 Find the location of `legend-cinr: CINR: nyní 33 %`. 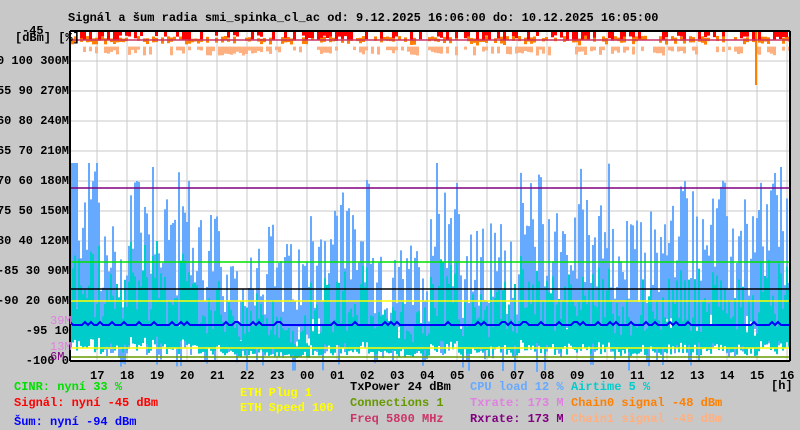

legend-cinr: CINR: nyní 33 % is located at coordinates (68, 387).